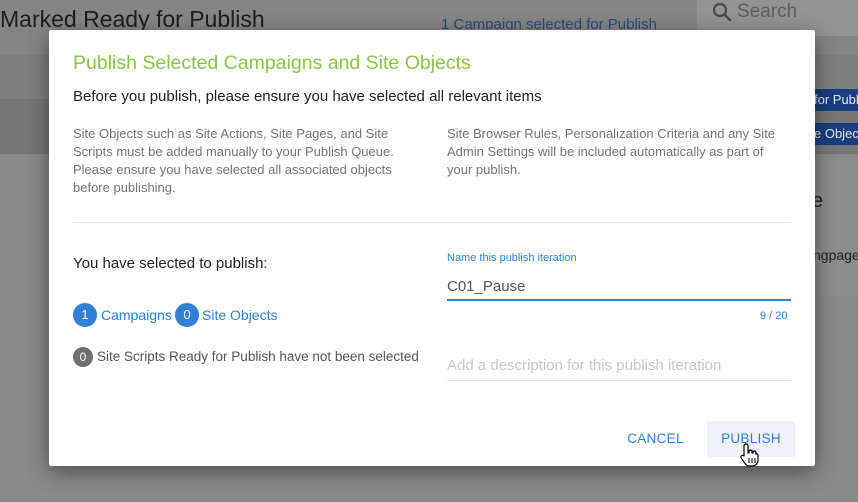 The width and height of the screenshot is (858, 502). I want to click on character-counter: 9 / 20, so click(774, 316).